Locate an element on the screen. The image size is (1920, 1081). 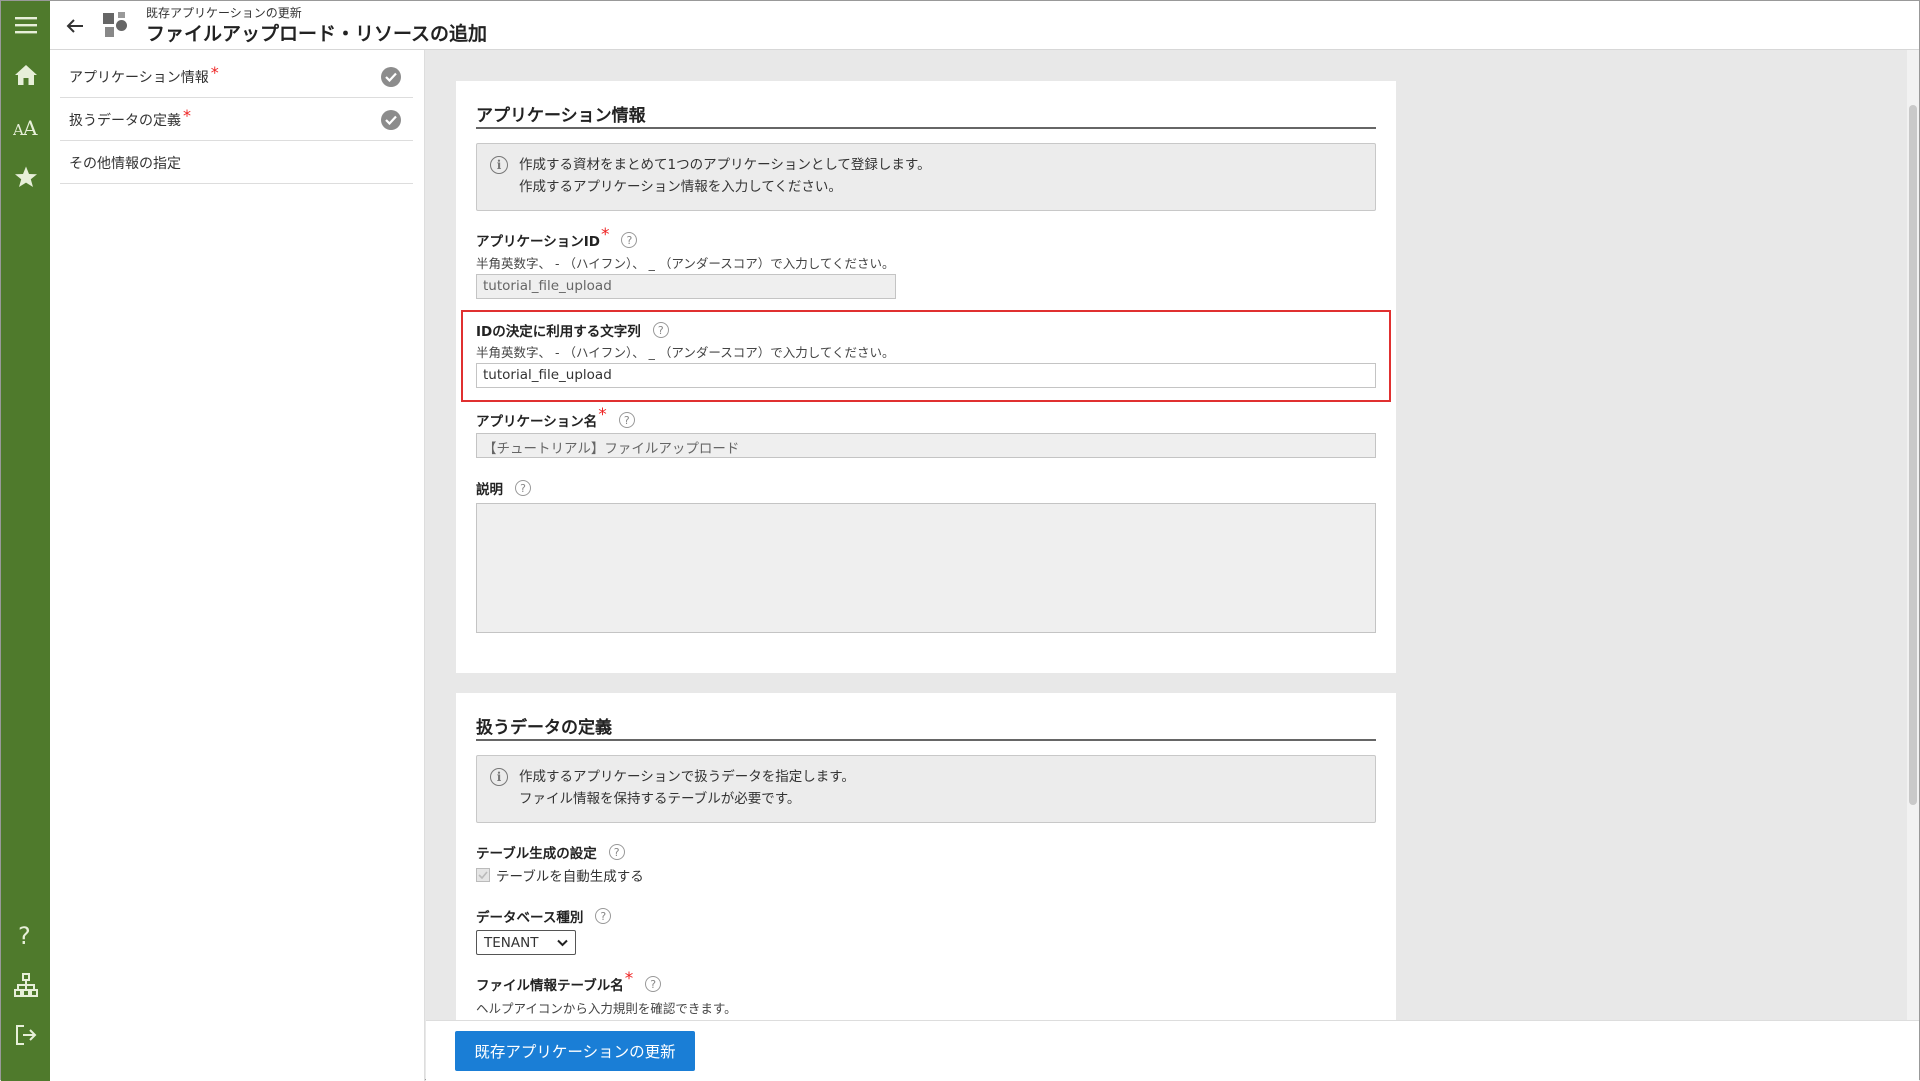
nav-item-other-info: その他情報の指定 is located at coordinates (236, 163).